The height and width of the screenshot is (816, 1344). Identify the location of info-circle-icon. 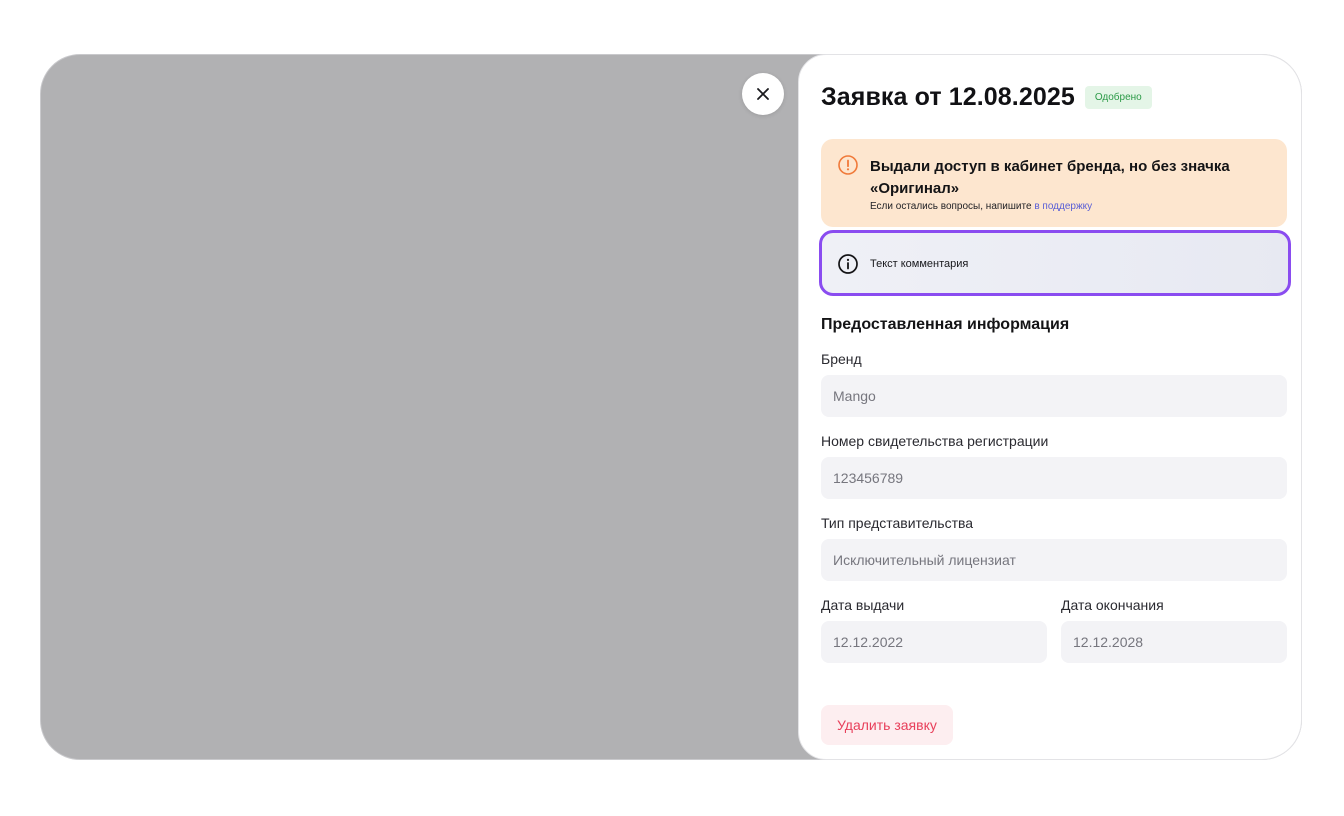
(848, 264).